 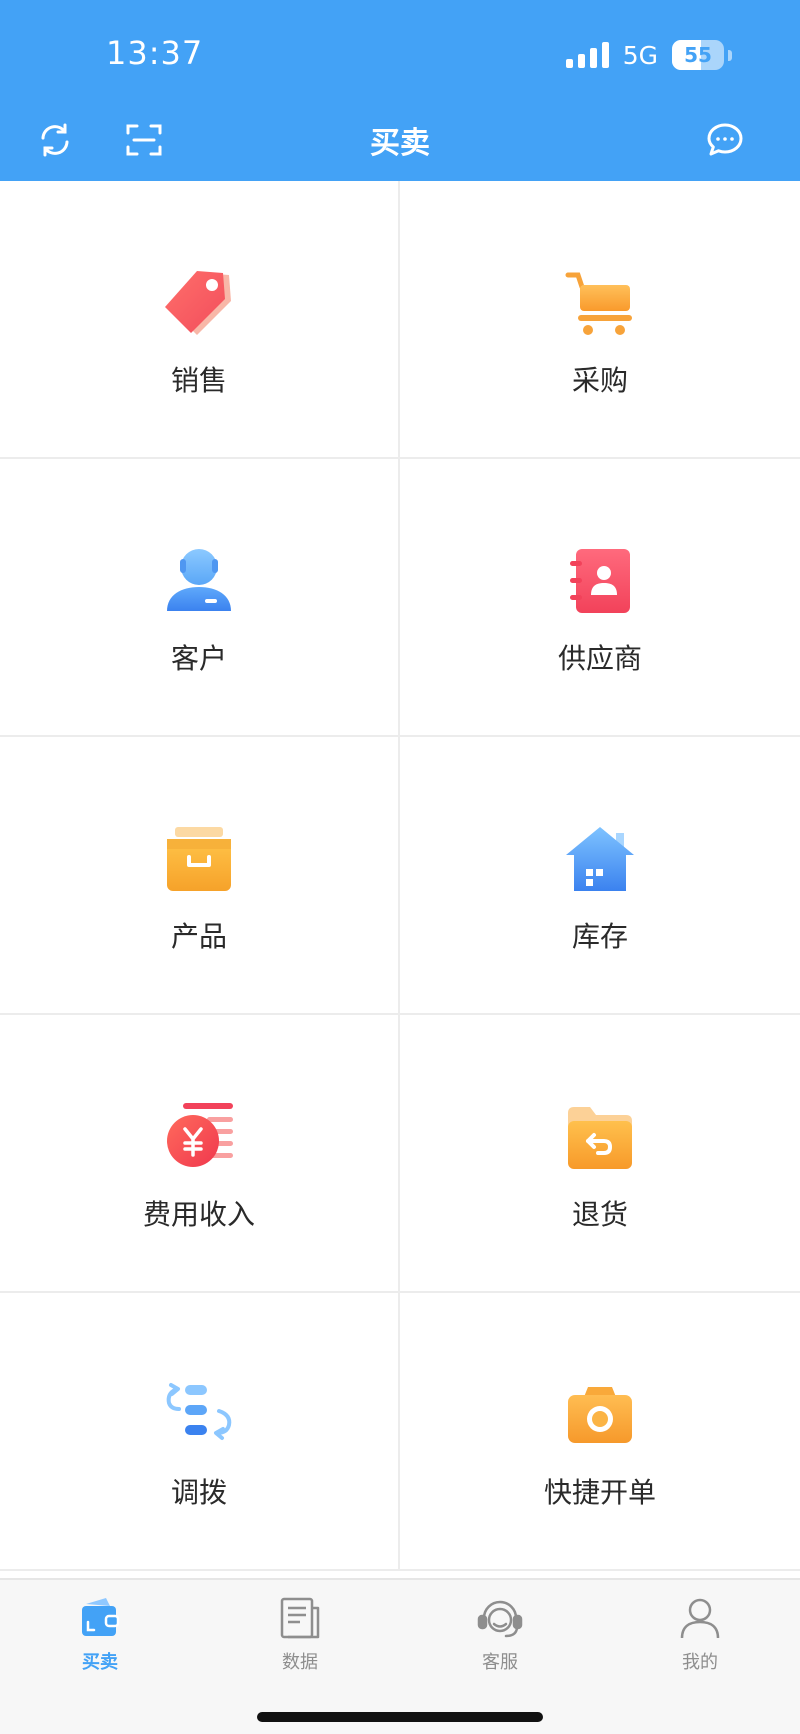 What do you see at coordinates (100, 1662) in the screenshot?
I see `tab-label: 买卖` at bounding box center [100, 1662].